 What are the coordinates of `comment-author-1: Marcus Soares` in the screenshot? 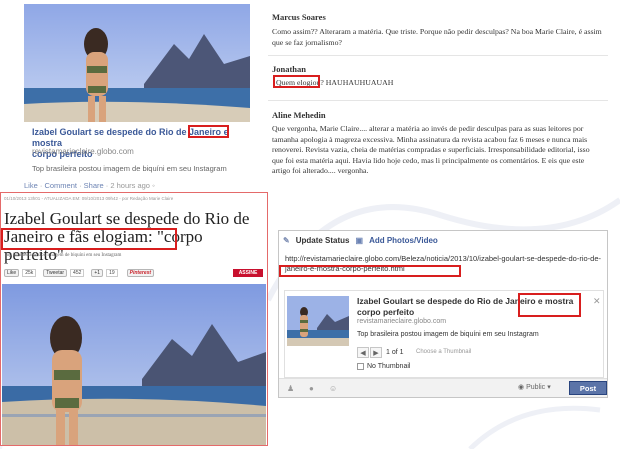 It's located at (299, 17).